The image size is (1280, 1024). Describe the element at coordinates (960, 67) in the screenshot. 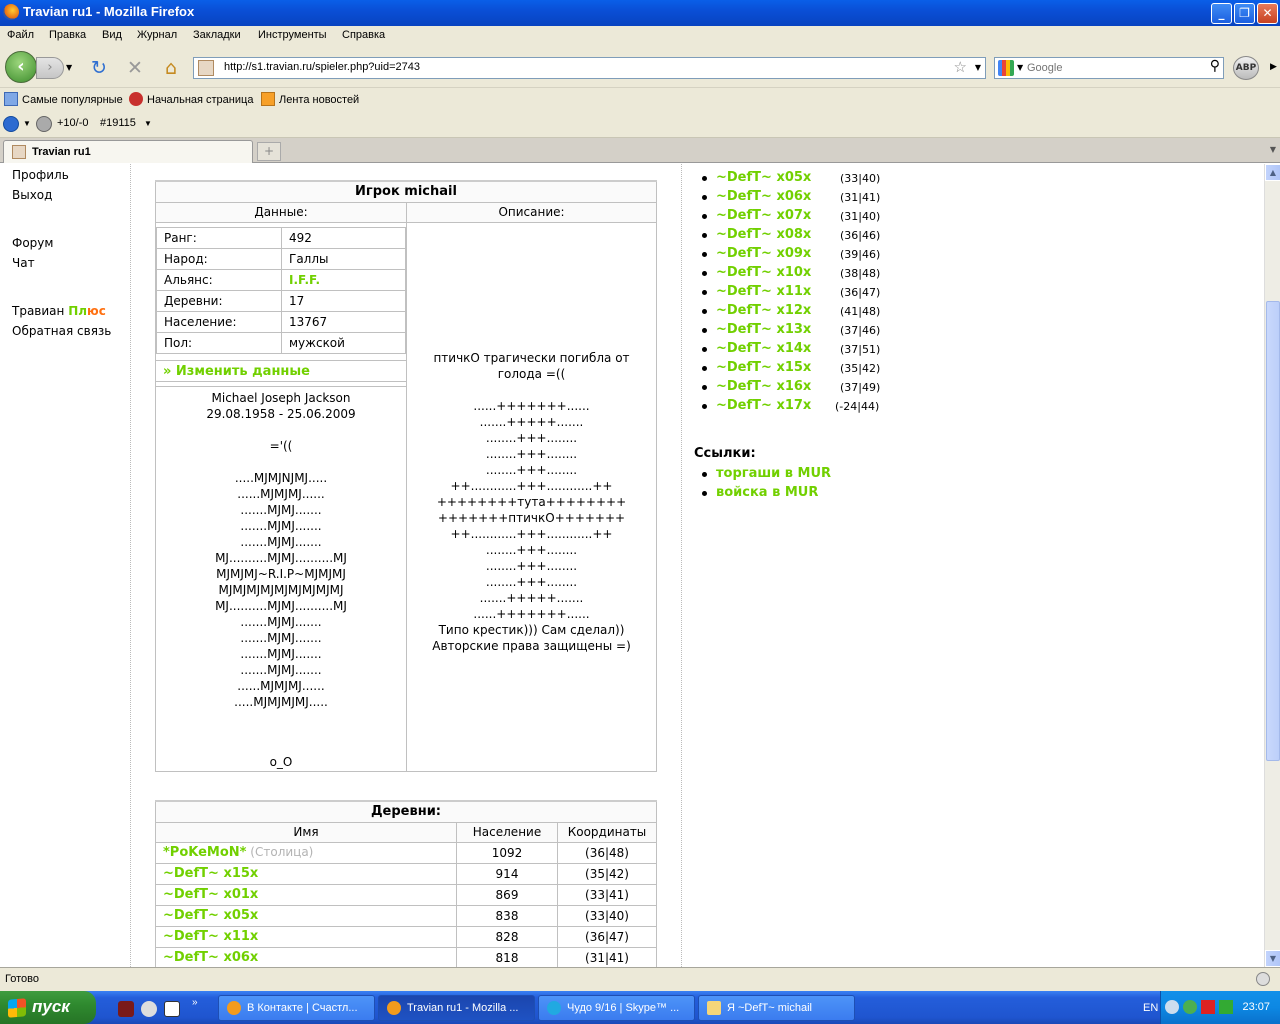

I see `bookmark-star-icon: ☆` at that location.